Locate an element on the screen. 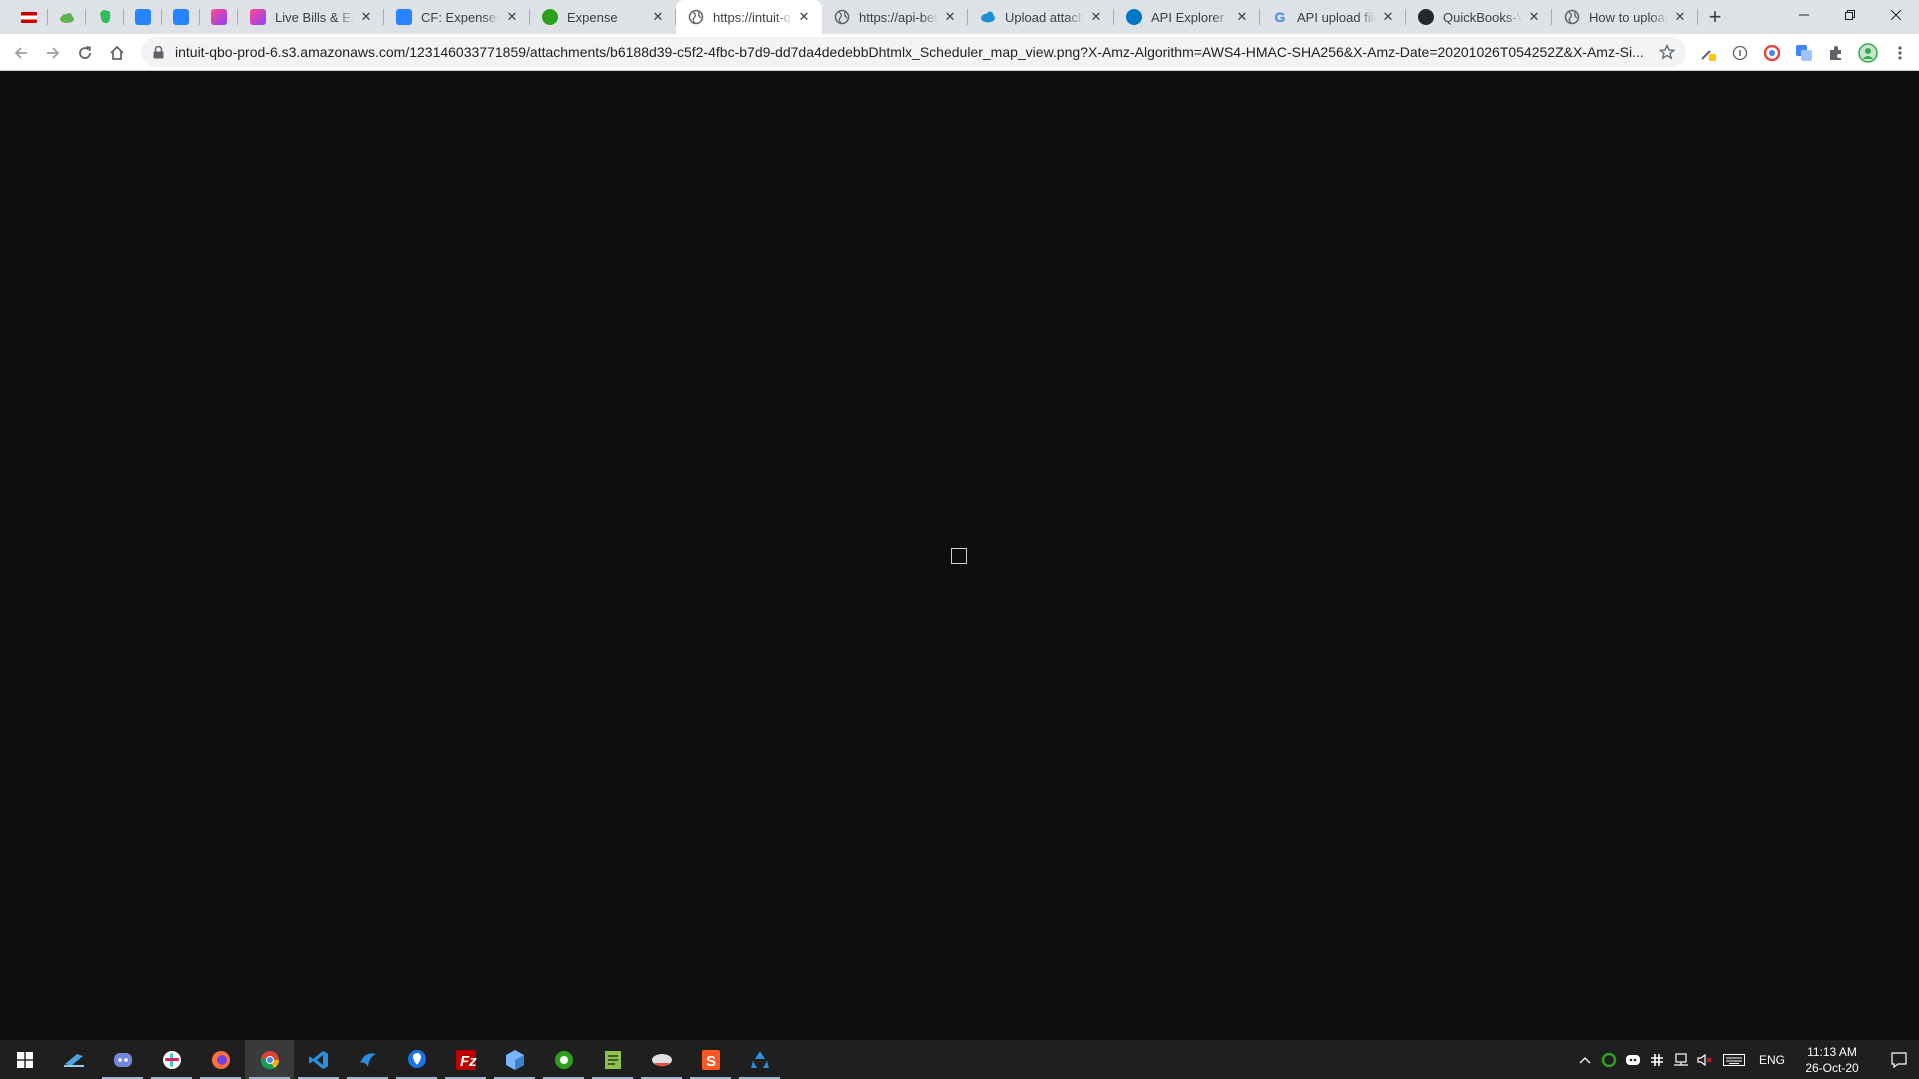 The image size is (1919, 1079). intuit-icon is located at coordinates (1134, 17).